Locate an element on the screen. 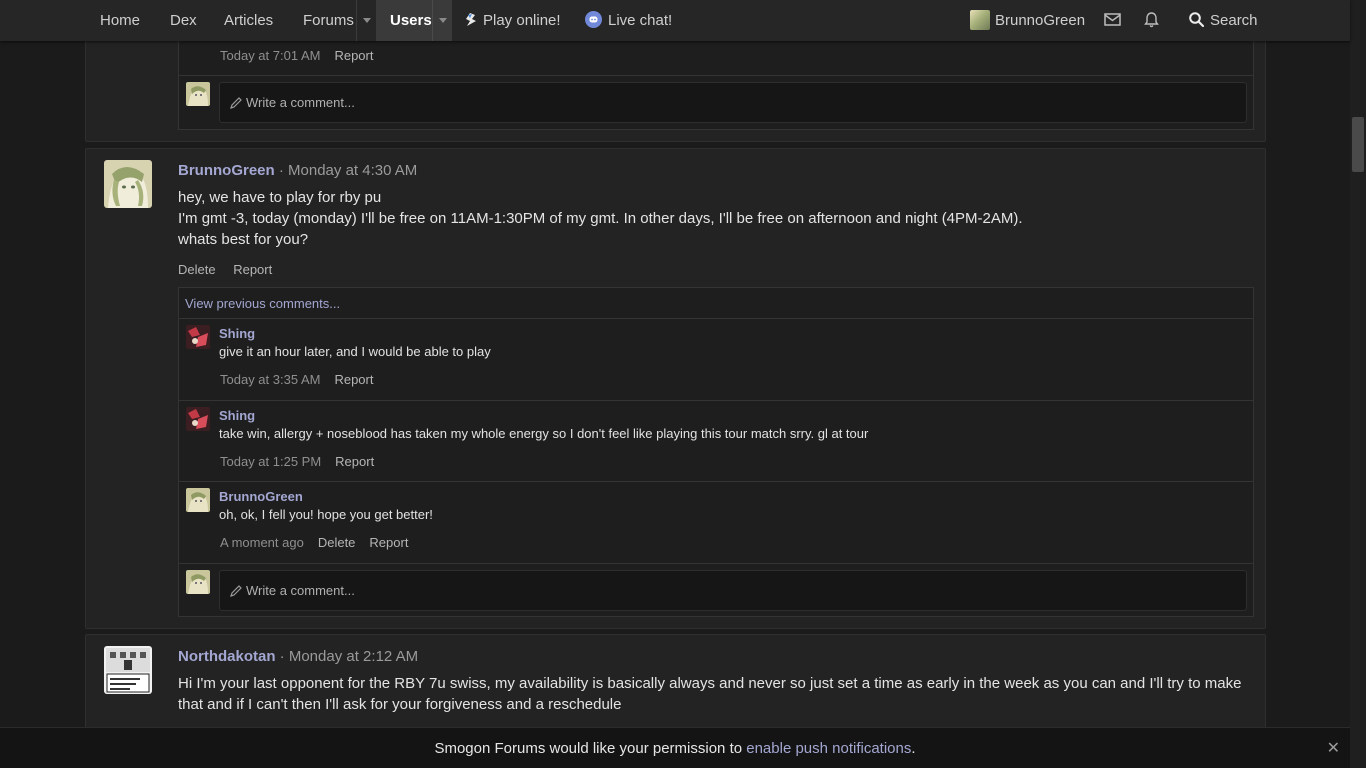 This screenshot has width=1366, height=768. envelope-icon is located at coordinates (1112, 19).